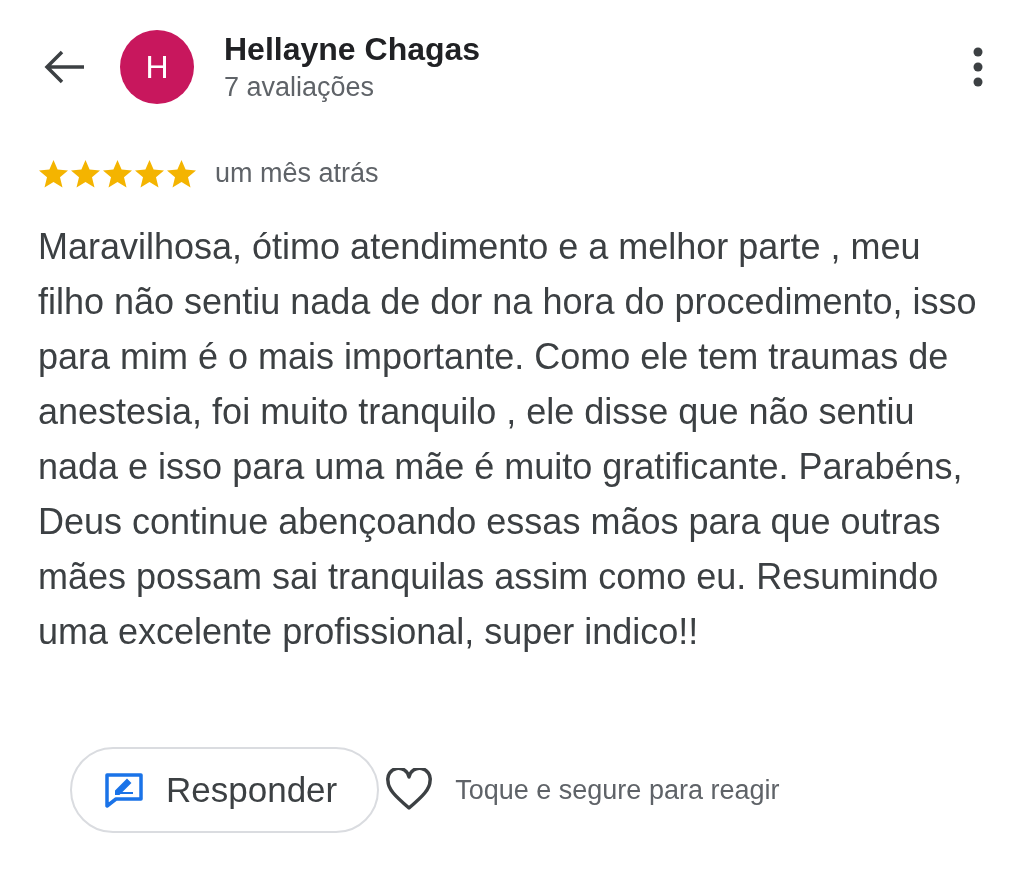 This screenshot has width=1024, height=880. I want to click on edit-message-icon, so click(124, 790).